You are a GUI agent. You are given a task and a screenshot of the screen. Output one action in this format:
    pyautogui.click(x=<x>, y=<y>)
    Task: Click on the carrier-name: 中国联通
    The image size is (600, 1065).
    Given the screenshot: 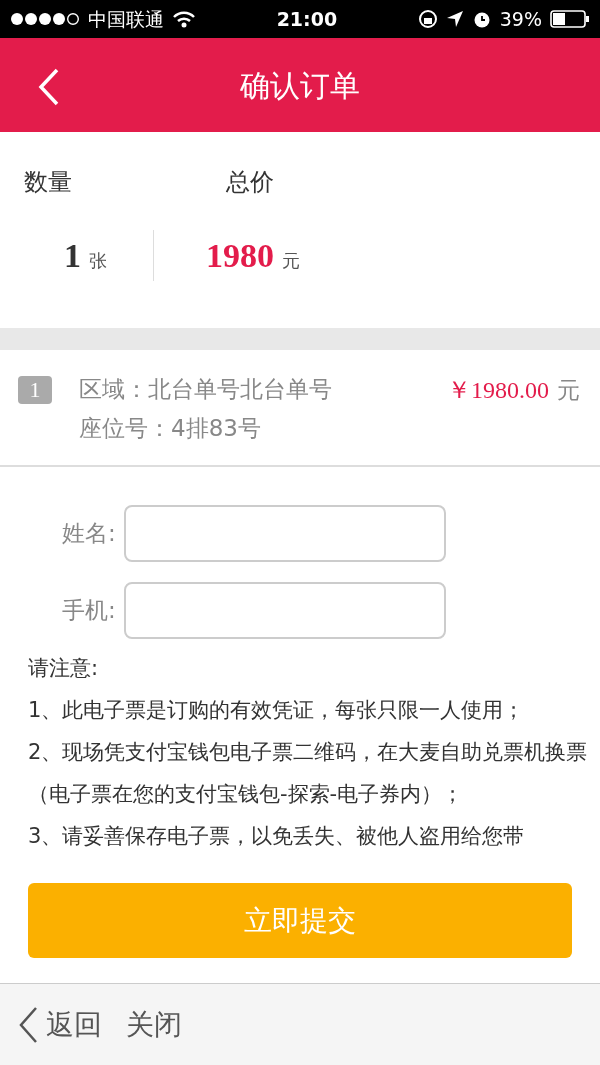 What is the action you would take?
    pyautogui.click(x=126, y=19)
    